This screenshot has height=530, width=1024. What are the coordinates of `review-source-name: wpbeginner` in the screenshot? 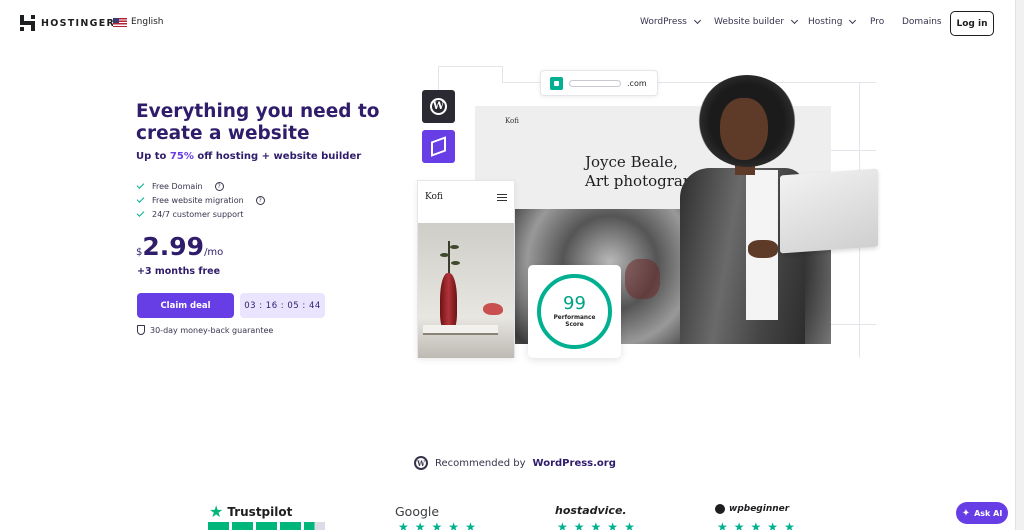 It's located at (759, 509).